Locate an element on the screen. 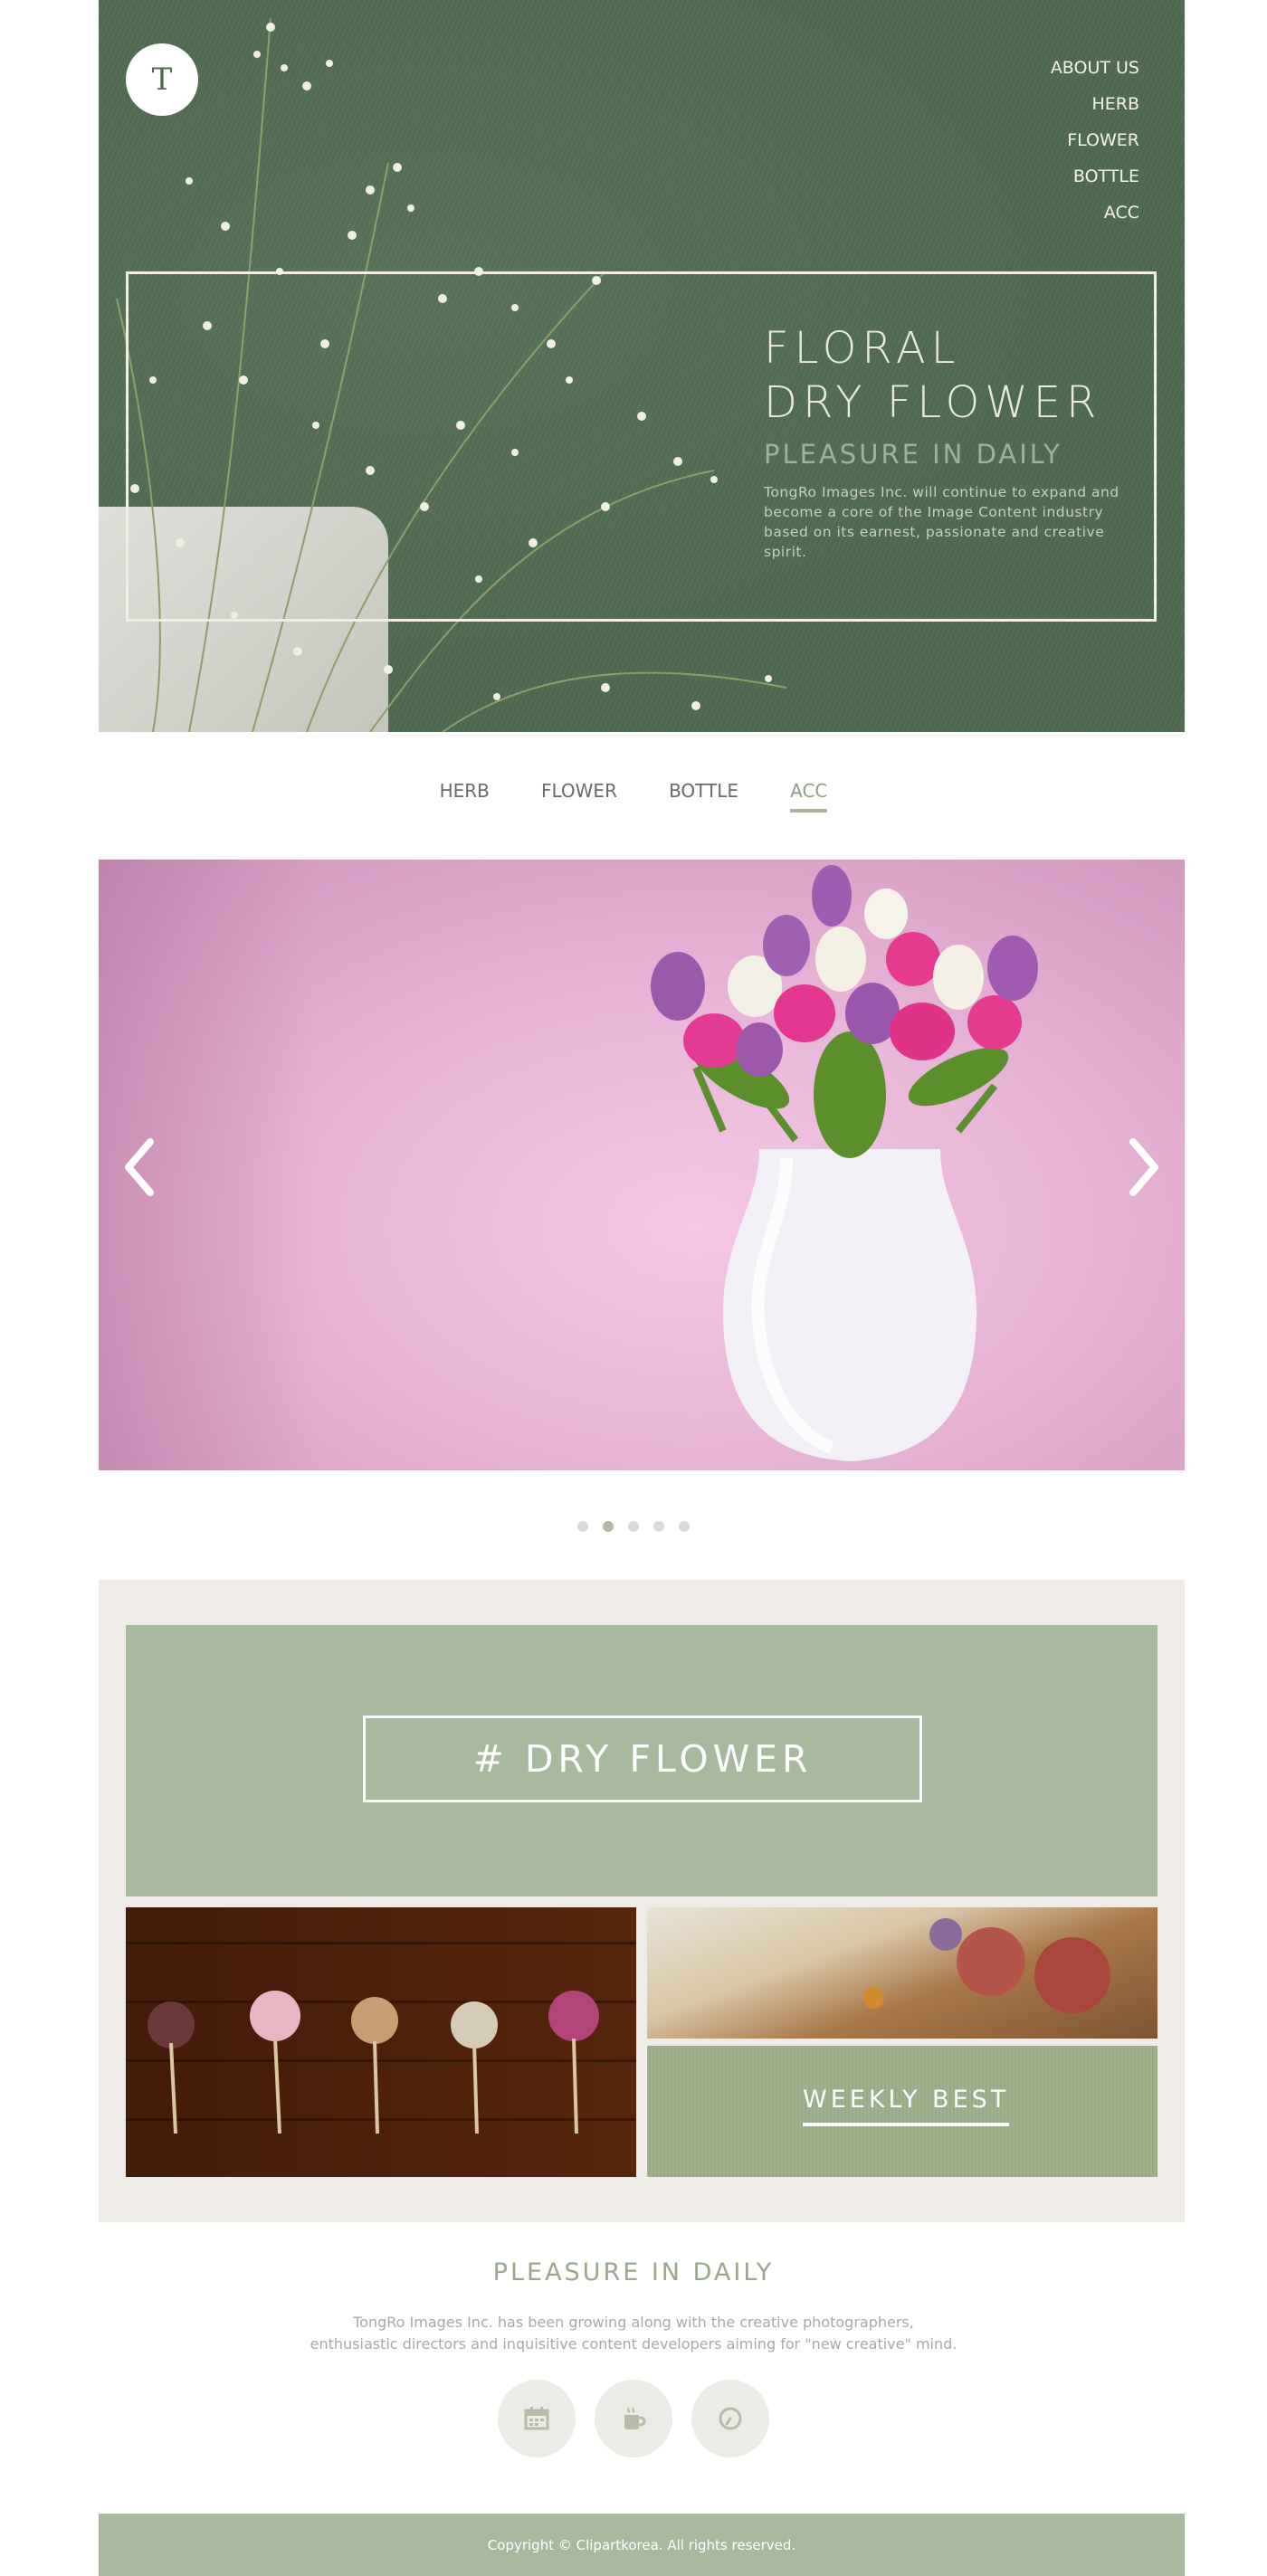 Image resolution: width=1267 pixels, height=2576 pixels. category-tabs: HERB FLOWER BOTTLE ACC is located at coordinates (633, 796).